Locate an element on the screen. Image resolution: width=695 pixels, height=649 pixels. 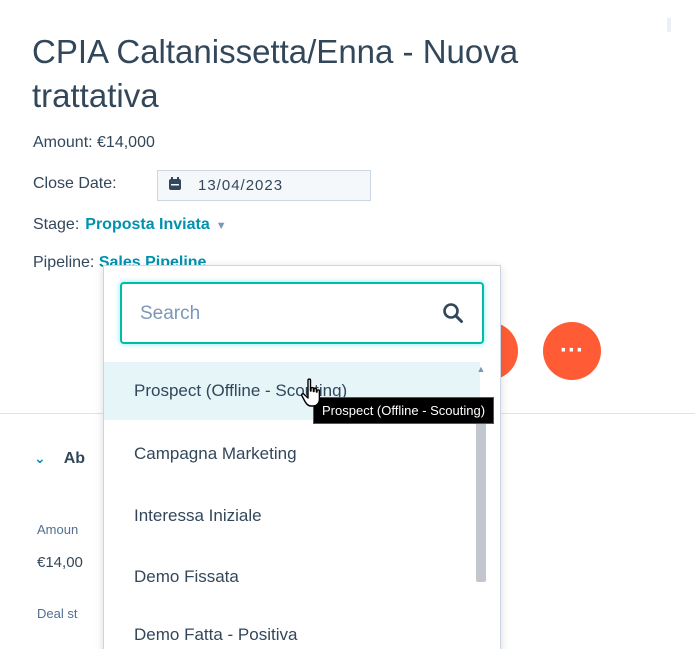
stage-dropdown-toggle: Proposta Inviata is located at coordinates (147, 224).